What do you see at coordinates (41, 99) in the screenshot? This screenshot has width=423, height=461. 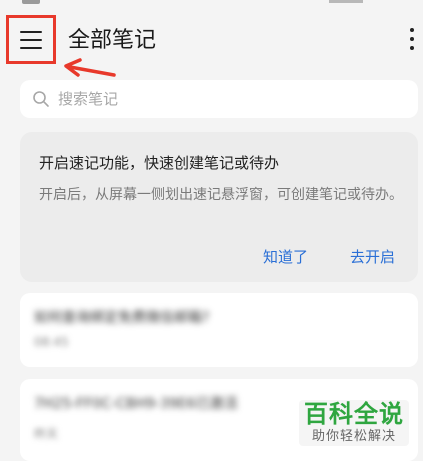 I see `search-icon` at bounding box center [41, 99].